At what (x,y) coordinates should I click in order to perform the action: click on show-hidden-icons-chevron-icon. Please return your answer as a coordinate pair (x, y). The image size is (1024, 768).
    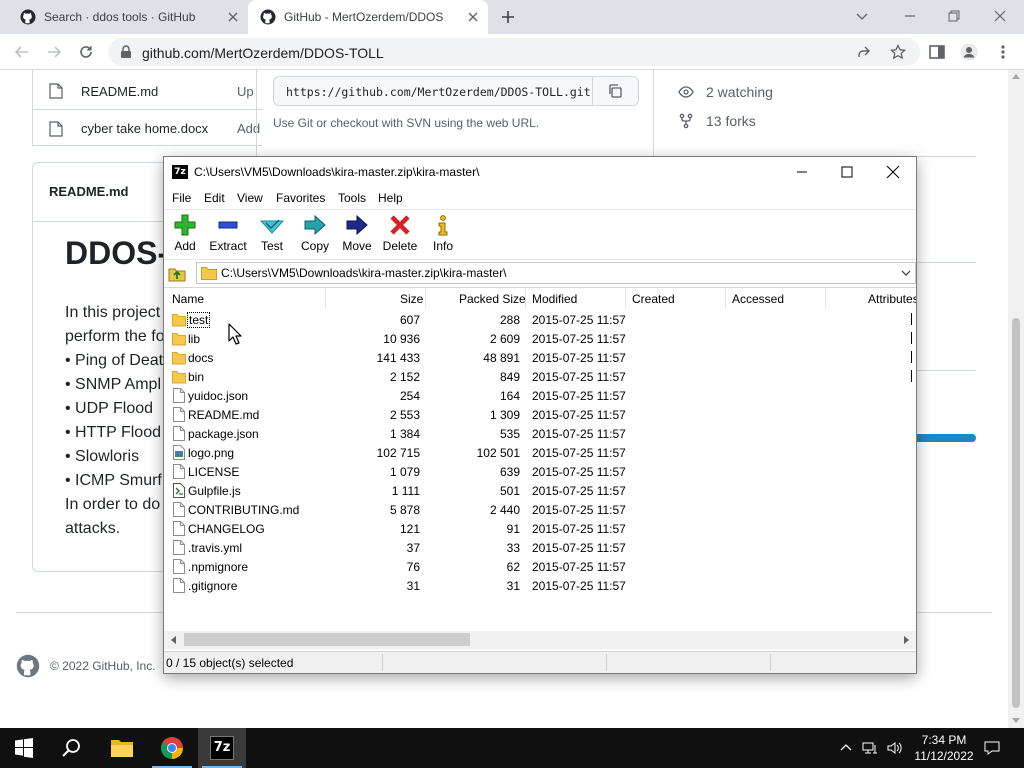
    Looking at the image, I should click on (846, 748).